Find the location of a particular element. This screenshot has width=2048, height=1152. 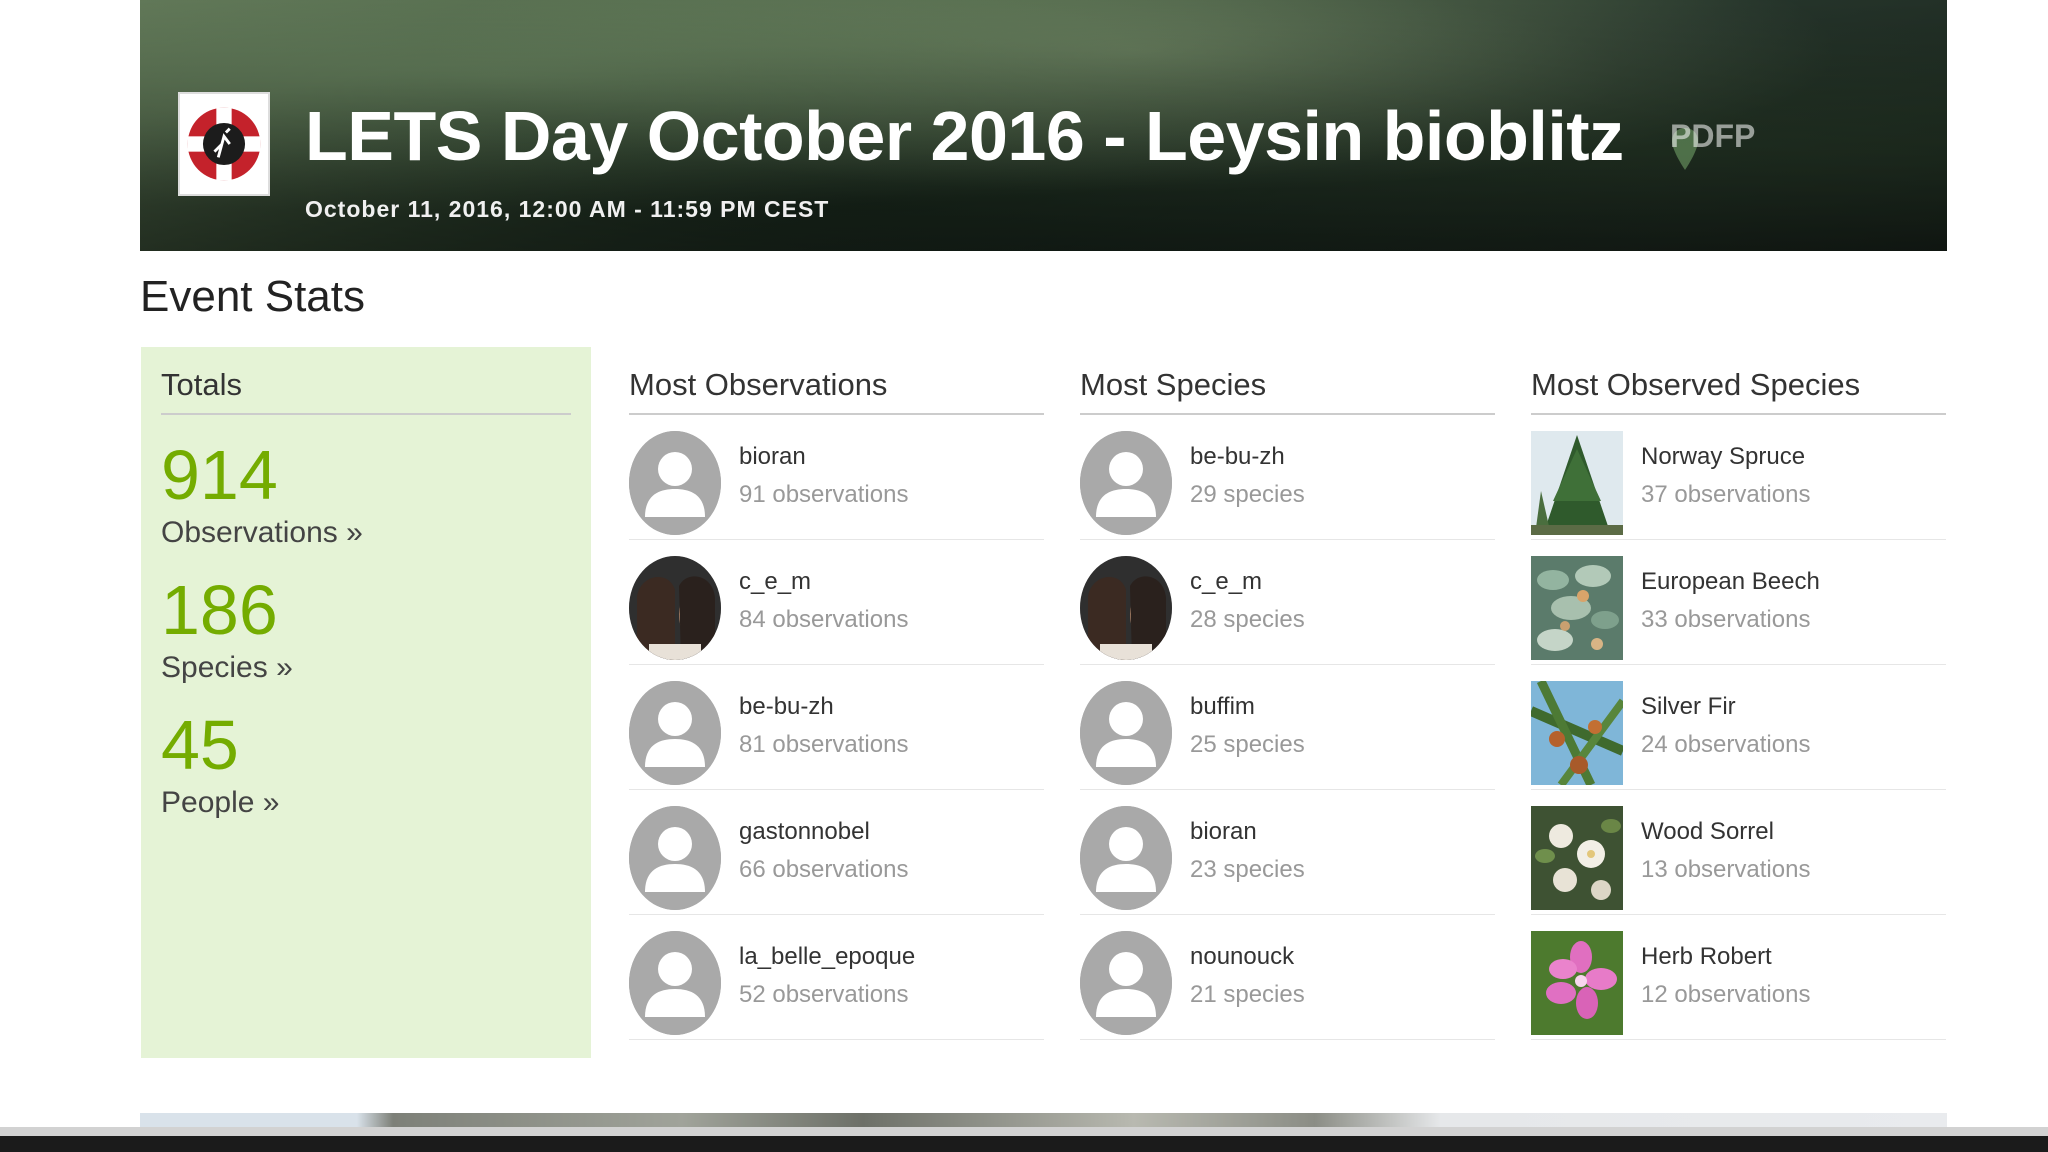

page-divider is located at coordinates (1024, 1131).